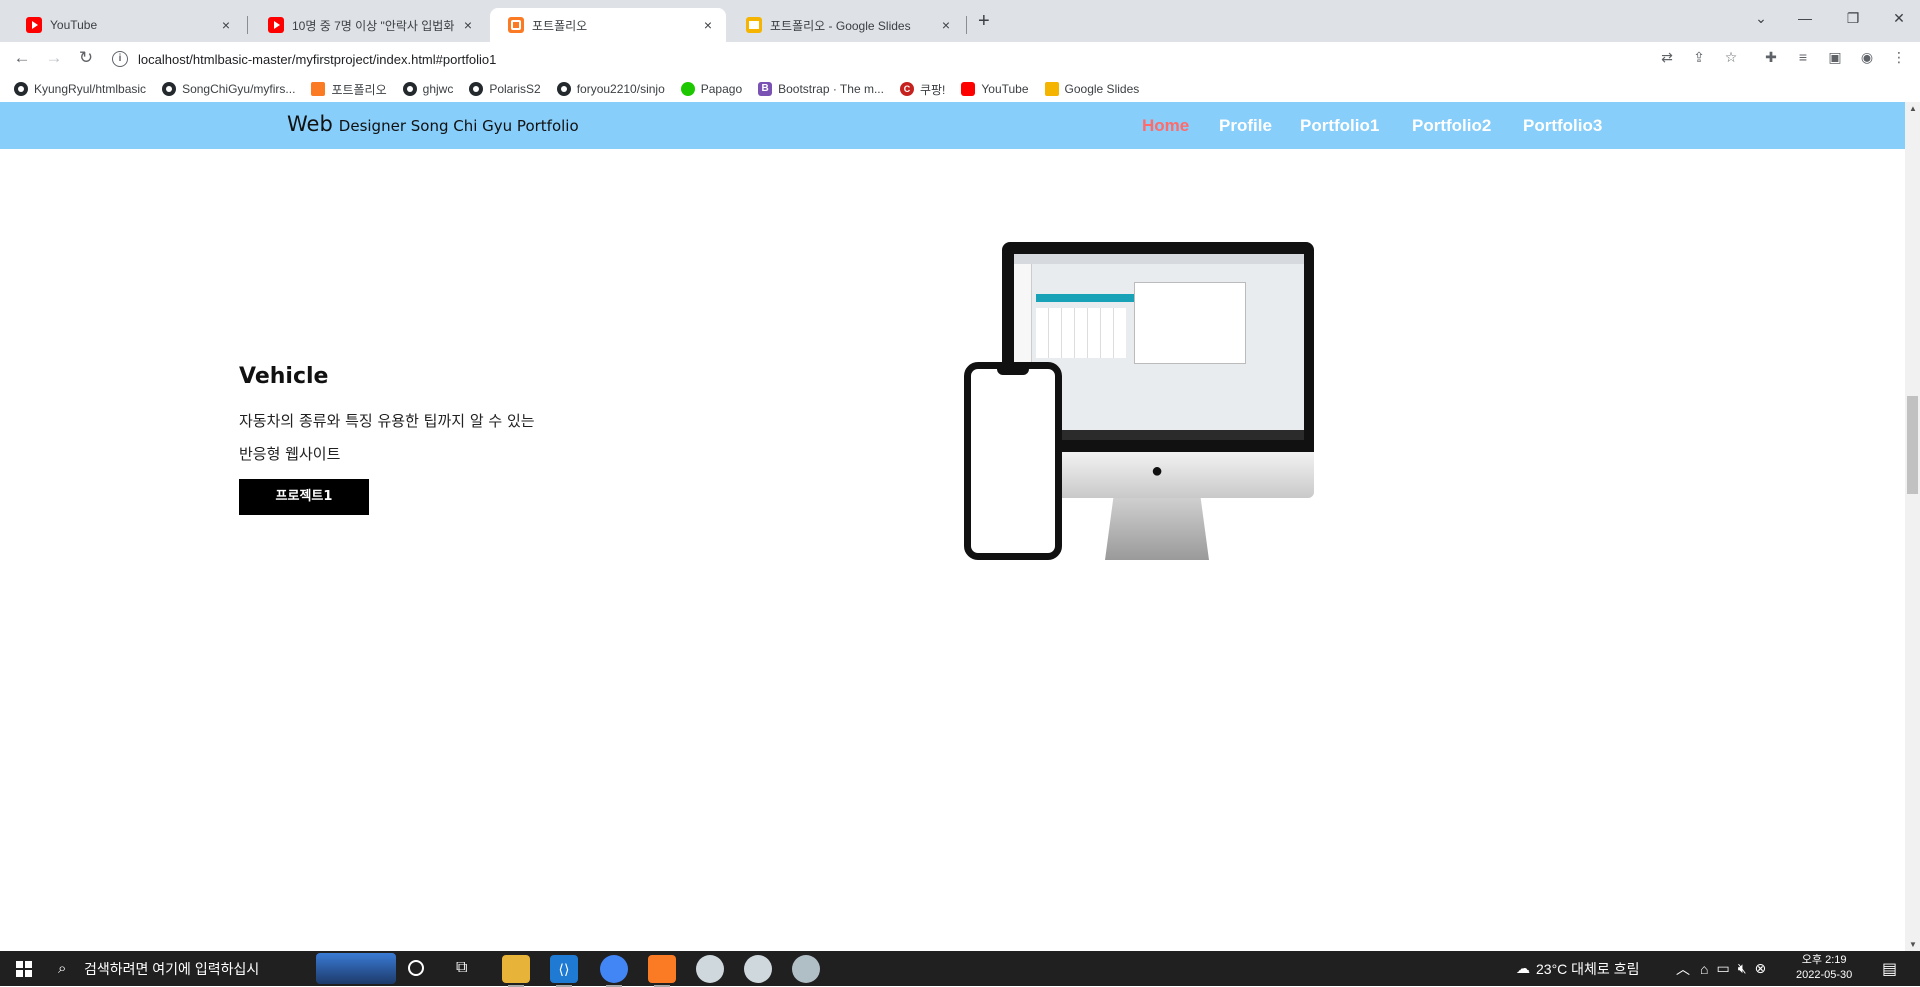 The image size is (1920, 987). I want to click on chrome-icon, so click(614, 971).